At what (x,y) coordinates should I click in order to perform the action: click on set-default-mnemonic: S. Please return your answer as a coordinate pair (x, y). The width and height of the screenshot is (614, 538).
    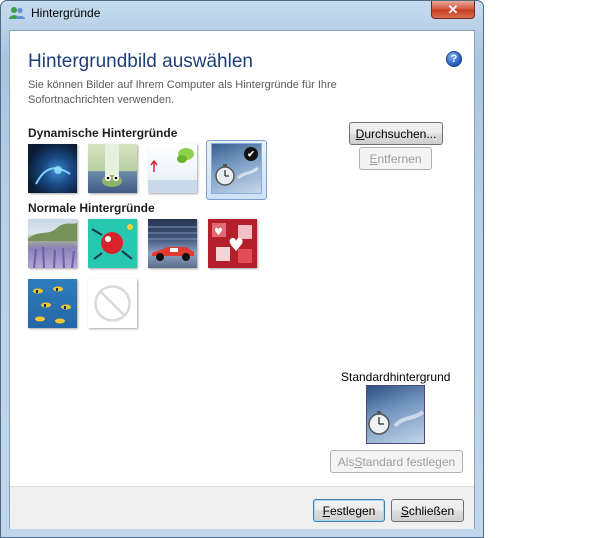
    Looking at the image, I should click on (358, 461).